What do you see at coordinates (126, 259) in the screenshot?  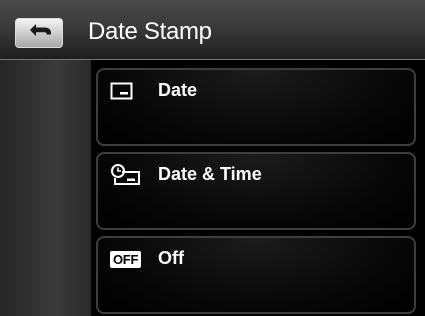 I see `off-badge-icon: OFF` at bounding box center [126, 259].